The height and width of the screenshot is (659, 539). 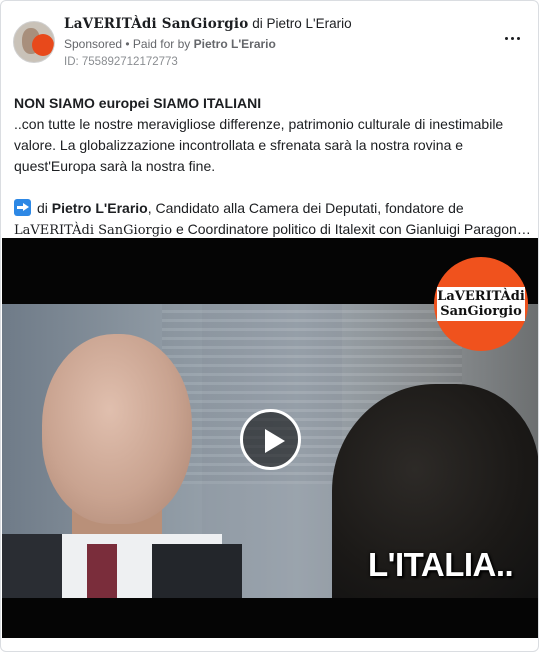 I want to click on page-avatar, so click(x=34, y=42).